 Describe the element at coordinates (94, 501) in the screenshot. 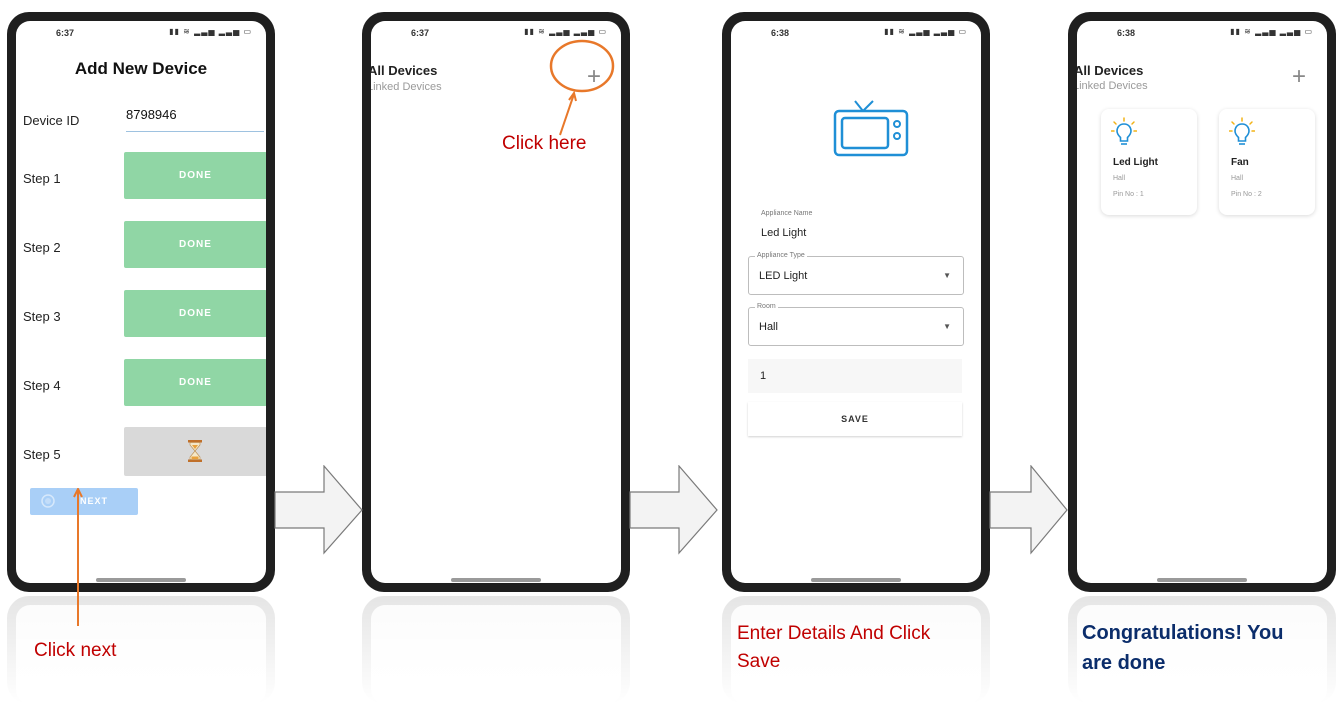

I see `next-label: NEXT` at that location.